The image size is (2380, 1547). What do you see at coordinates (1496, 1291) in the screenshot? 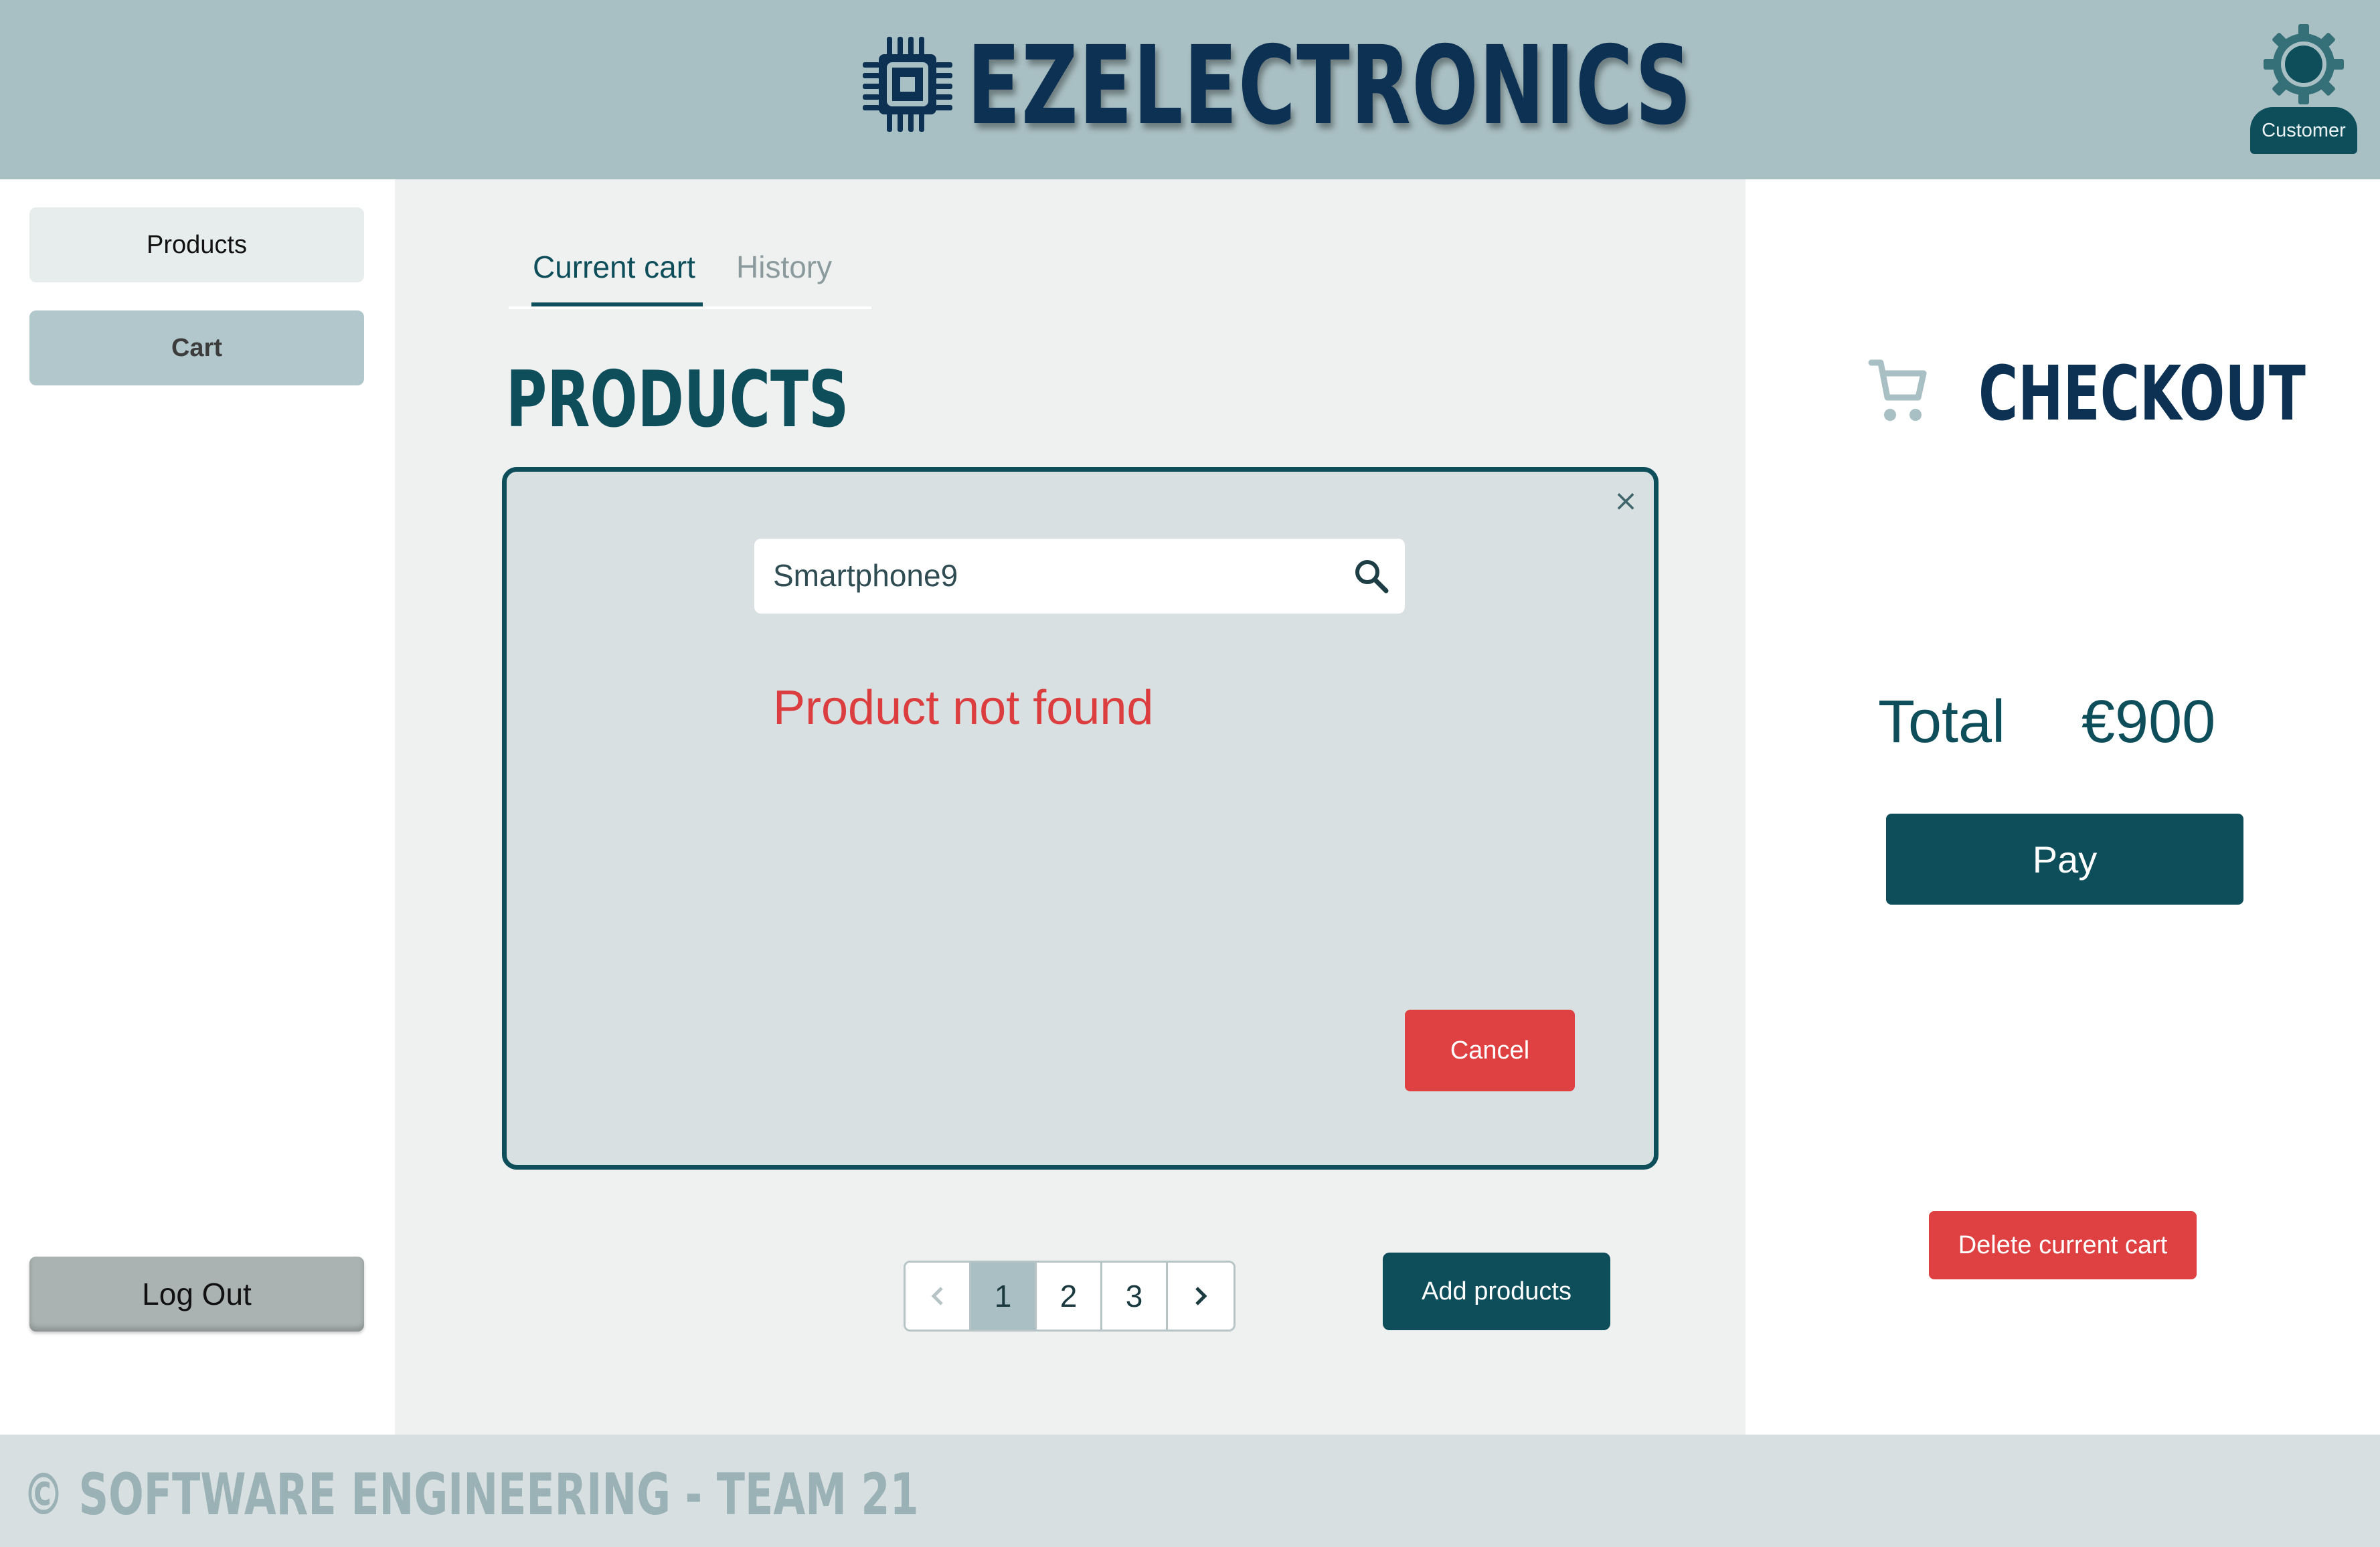
I see `add-products-button: Add products` at bounding box center [1496, 1291].